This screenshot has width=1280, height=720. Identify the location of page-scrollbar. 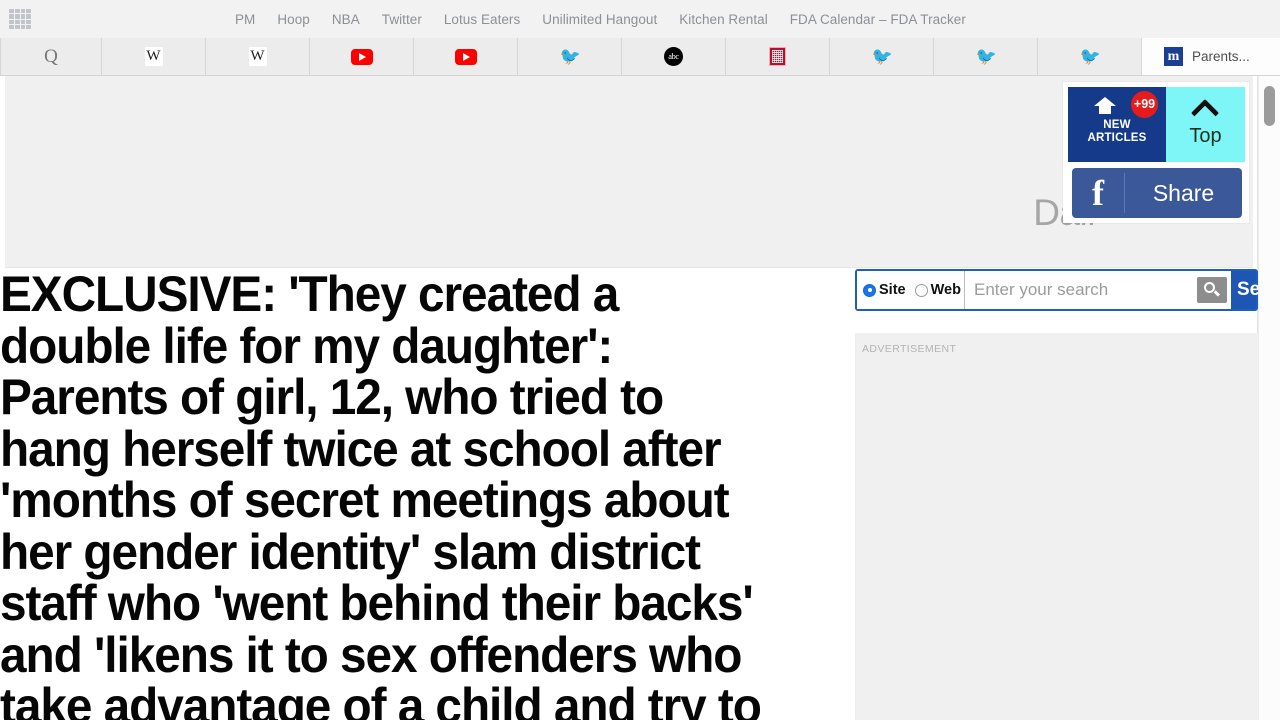
(1269, 398).